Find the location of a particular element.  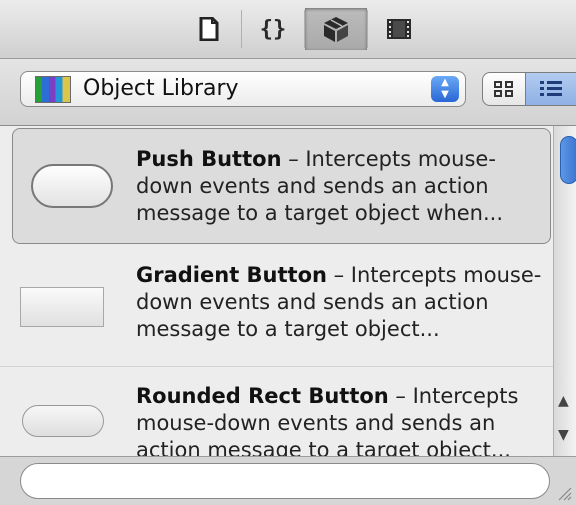

scroll-up-arrow-icon: ▲ is located at coordinates (563, 401).